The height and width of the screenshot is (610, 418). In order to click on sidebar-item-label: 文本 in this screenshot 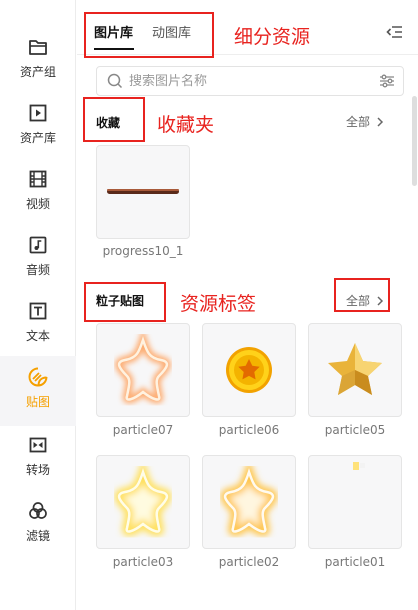, I will do `click(37, 336)`.